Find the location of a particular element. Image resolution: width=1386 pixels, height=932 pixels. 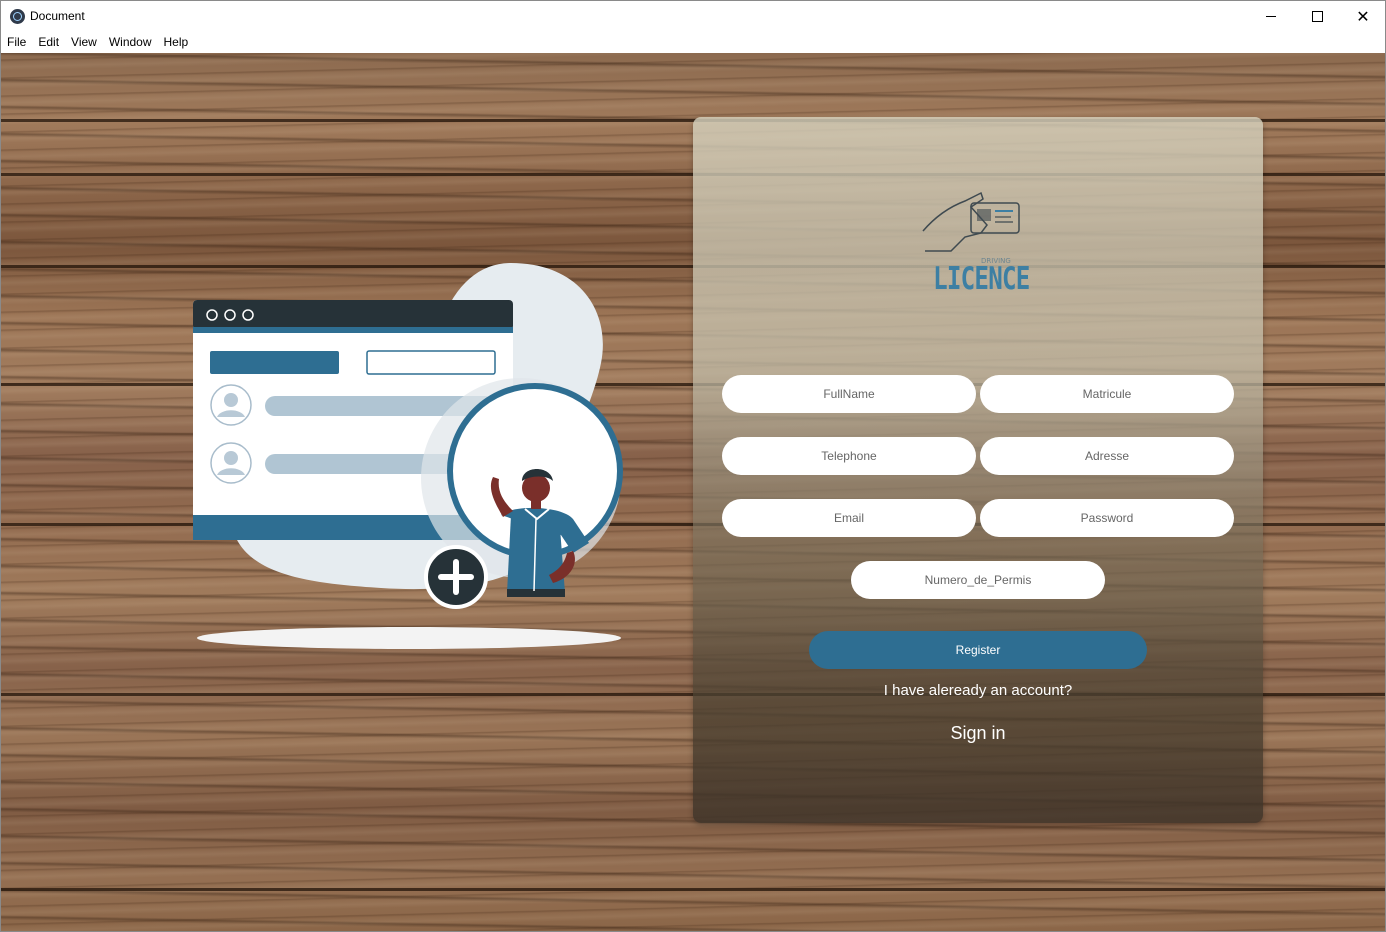

close-icon: ✕ is located at coordinates (1363, 16).